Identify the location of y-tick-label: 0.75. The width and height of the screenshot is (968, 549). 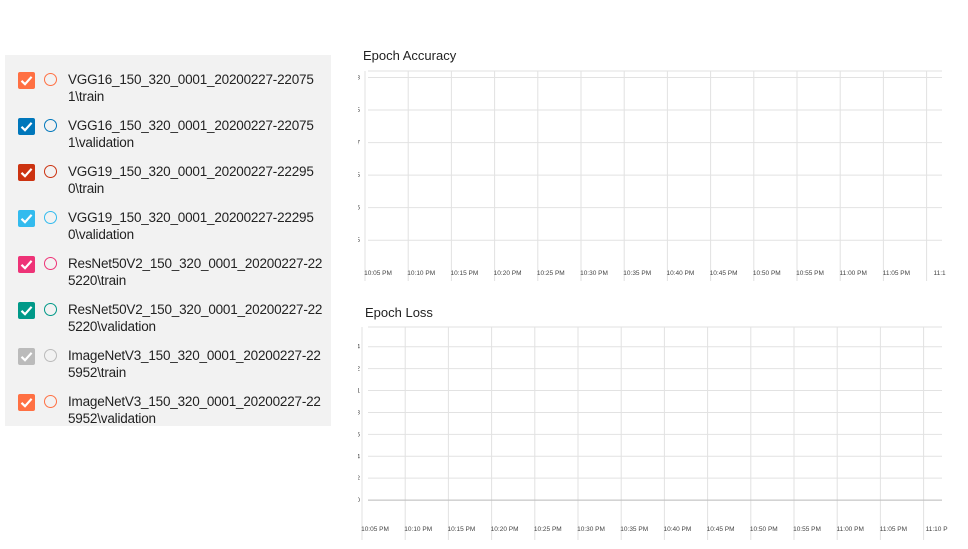
(359, 110).